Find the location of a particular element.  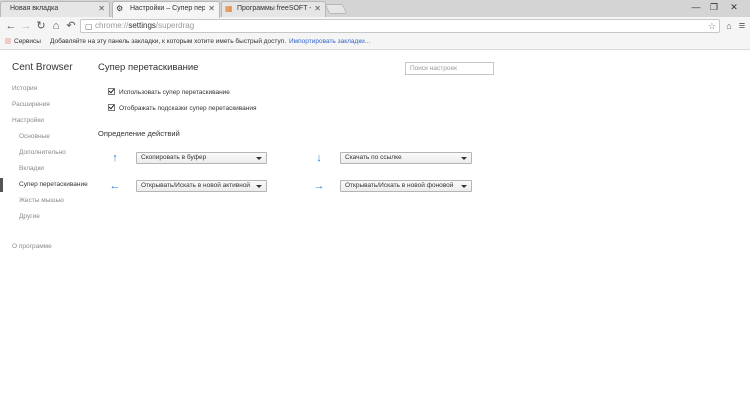

select-value: Открывать/Искать в новой фоновой is located at coordinates (399, 185).